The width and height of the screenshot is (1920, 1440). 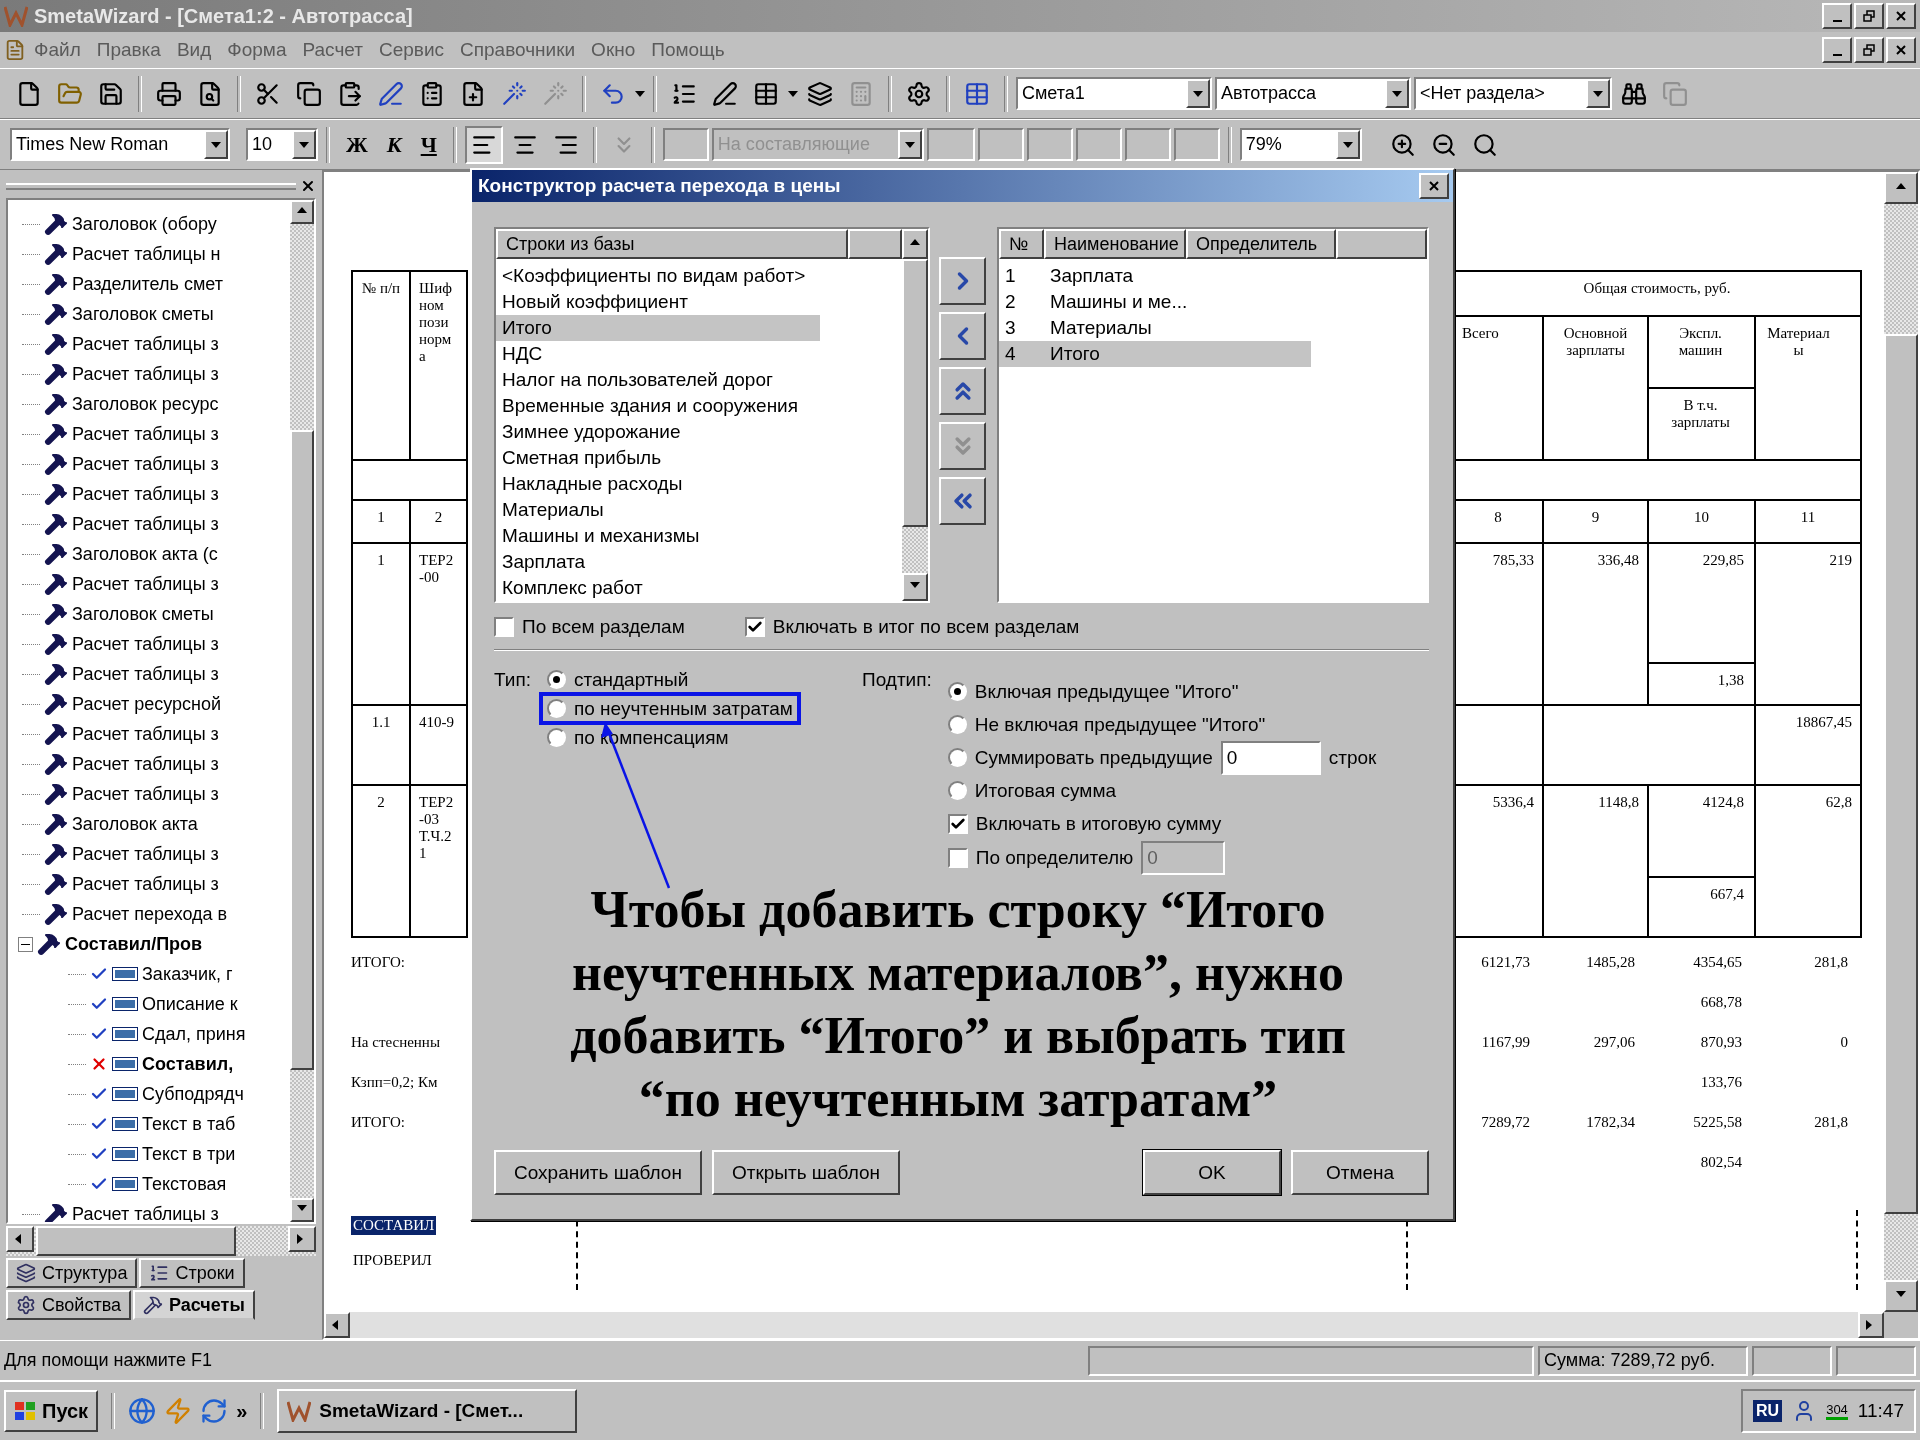 I want to click on document-icon, so click(x=15, y=50).